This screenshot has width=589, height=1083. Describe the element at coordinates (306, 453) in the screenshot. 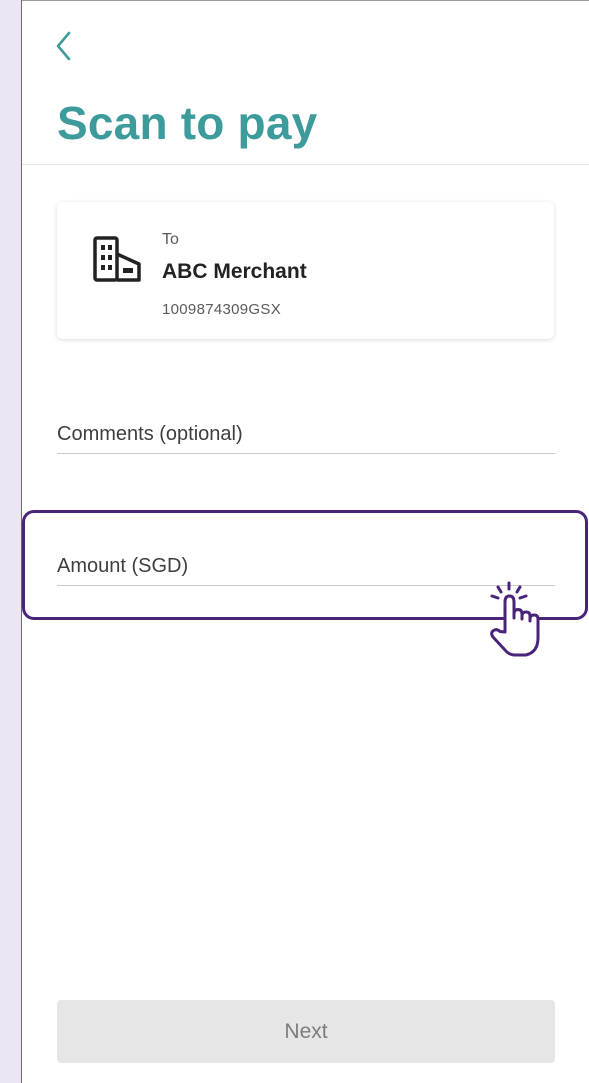

I see `comments-underline` at that location.